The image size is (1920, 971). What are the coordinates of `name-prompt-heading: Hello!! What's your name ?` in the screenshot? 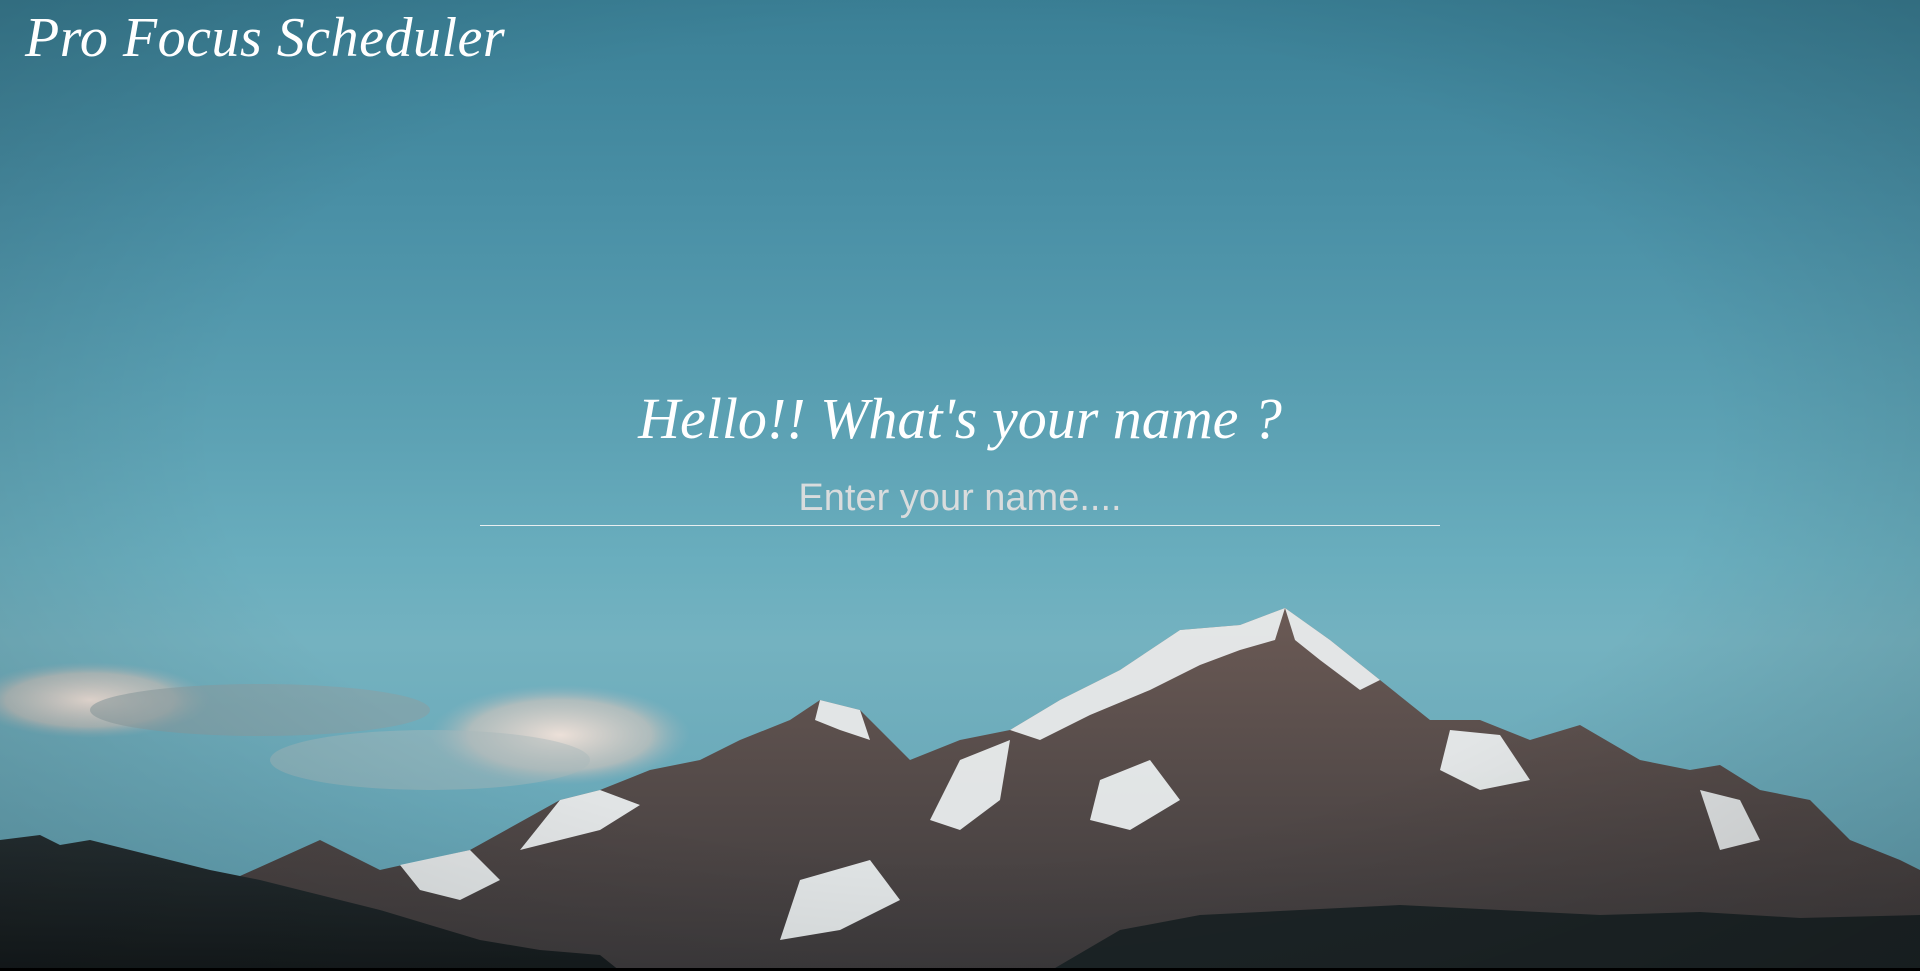 It's located at (960, 418).